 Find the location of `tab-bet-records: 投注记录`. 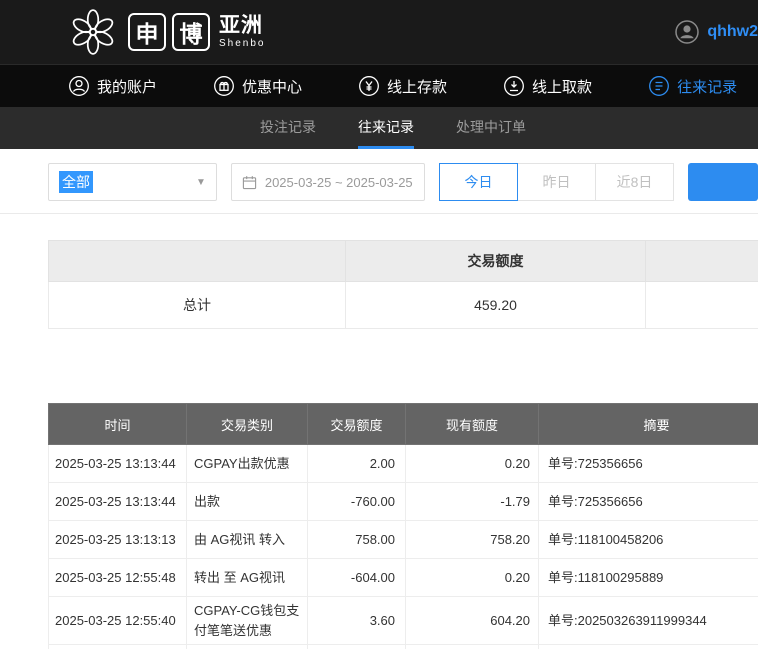

tab-bet-records: 投注记录 is located at coordinates (288, 128).